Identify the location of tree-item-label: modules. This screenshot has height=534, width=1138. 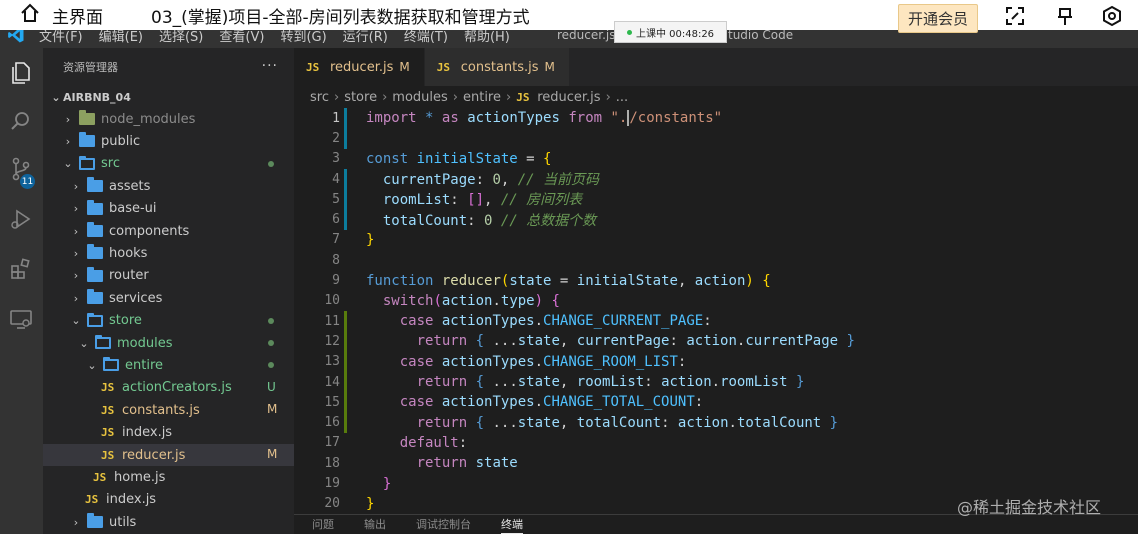
(145, 343).